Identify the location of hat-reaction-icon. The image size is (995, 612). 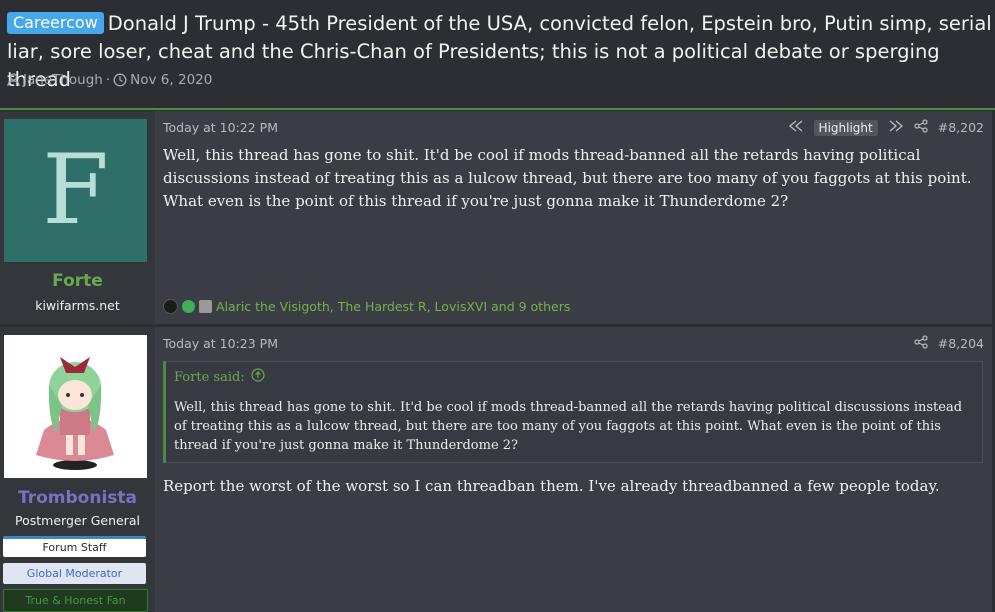
(170, 306).